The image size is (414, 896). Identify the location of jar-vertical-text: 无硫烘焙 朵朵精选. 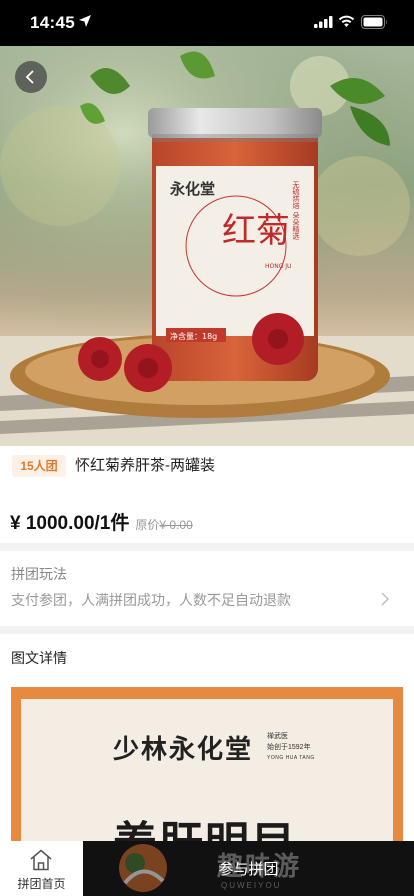
(296, 210).